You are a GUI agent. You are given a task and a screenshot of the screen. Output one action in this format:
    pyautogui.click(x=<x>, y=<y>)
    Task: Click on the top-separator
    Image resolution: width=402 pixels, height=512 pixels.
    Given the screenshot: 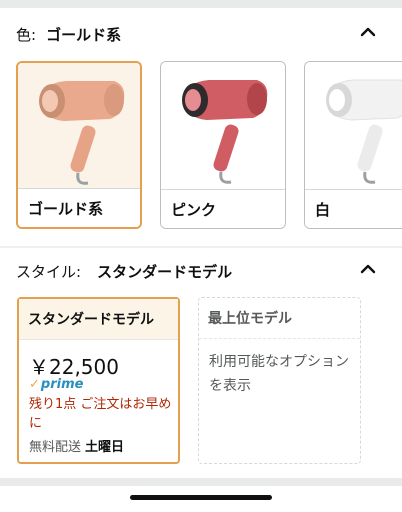 What is the action you would take?
    pyautogui.click(x=201, y=4)
    